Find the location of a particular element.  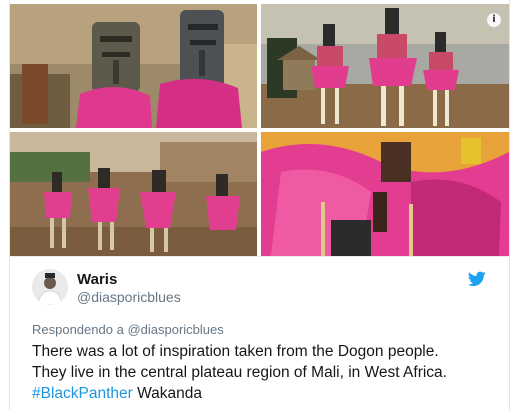

photo-dancers-stilts is located at coordinates (385, 66).